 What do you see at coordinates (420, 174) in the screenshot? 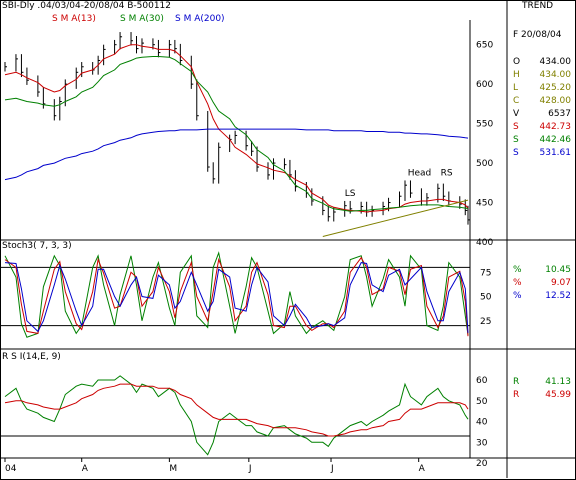
I see `pattern-annotation: Head` at bounding box center [420, 174].